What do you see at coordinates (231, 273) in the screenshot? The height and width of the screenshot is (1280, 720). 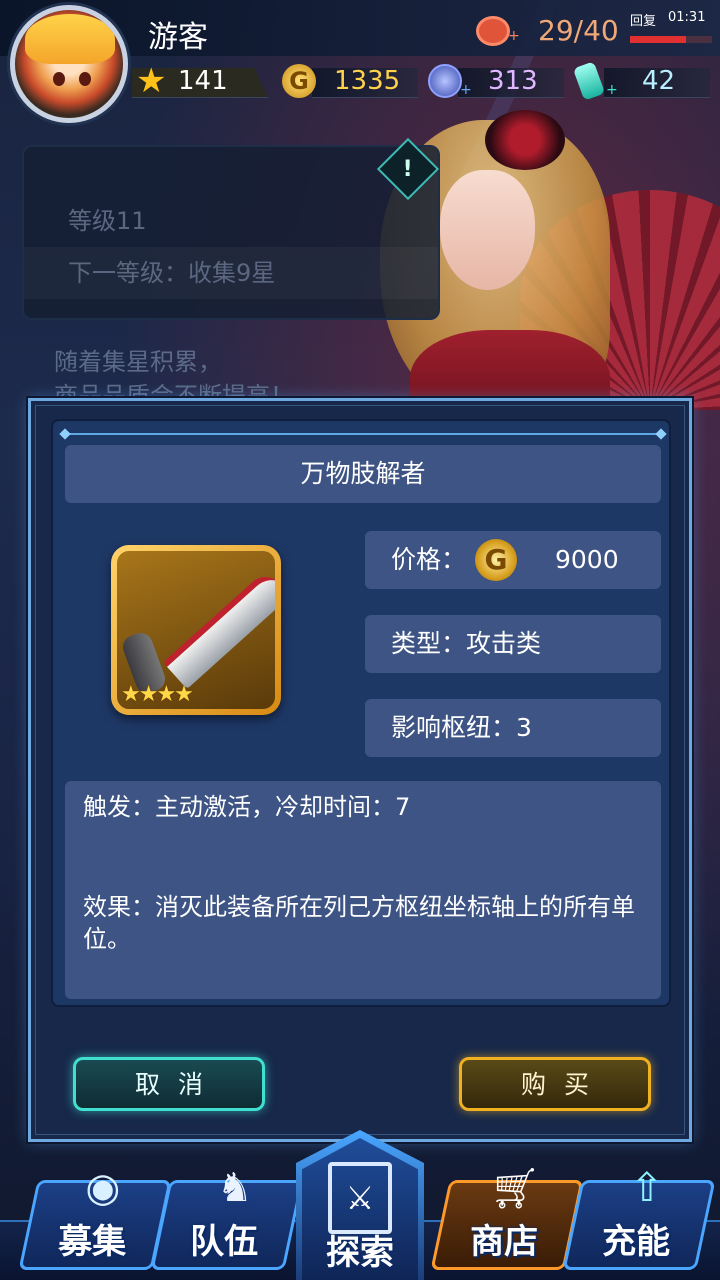 I see `next-level-requirement: 下一等级：收集9星` at bounding box center [231, 273].